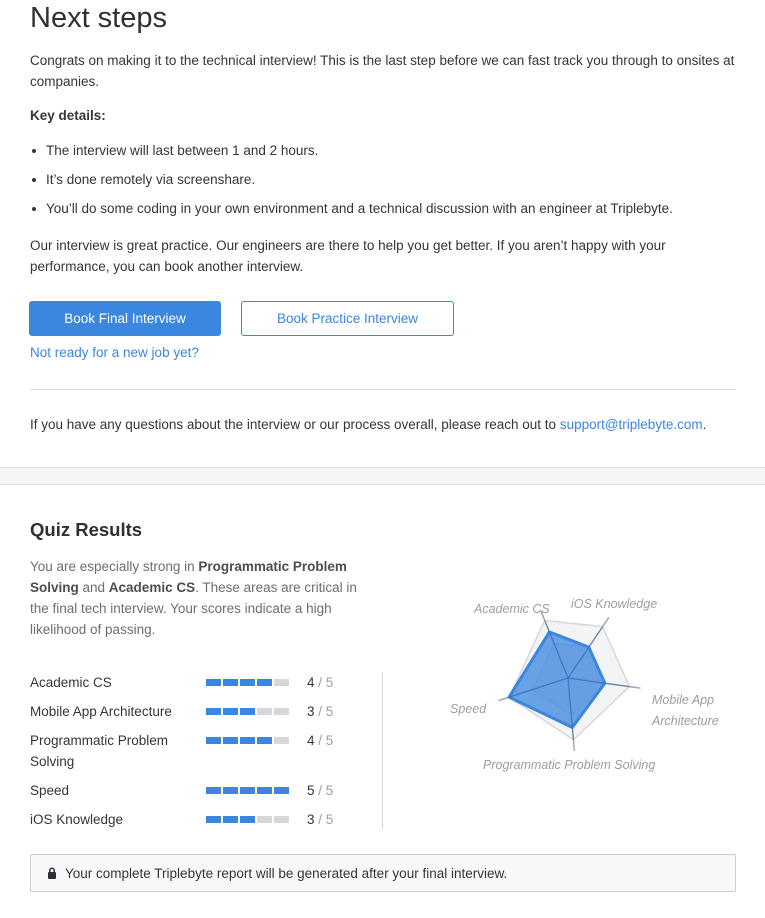 The image size is (765, 918). I want to click on radar-axis-label-mobile-app: Mobile App, so click(683, 700).